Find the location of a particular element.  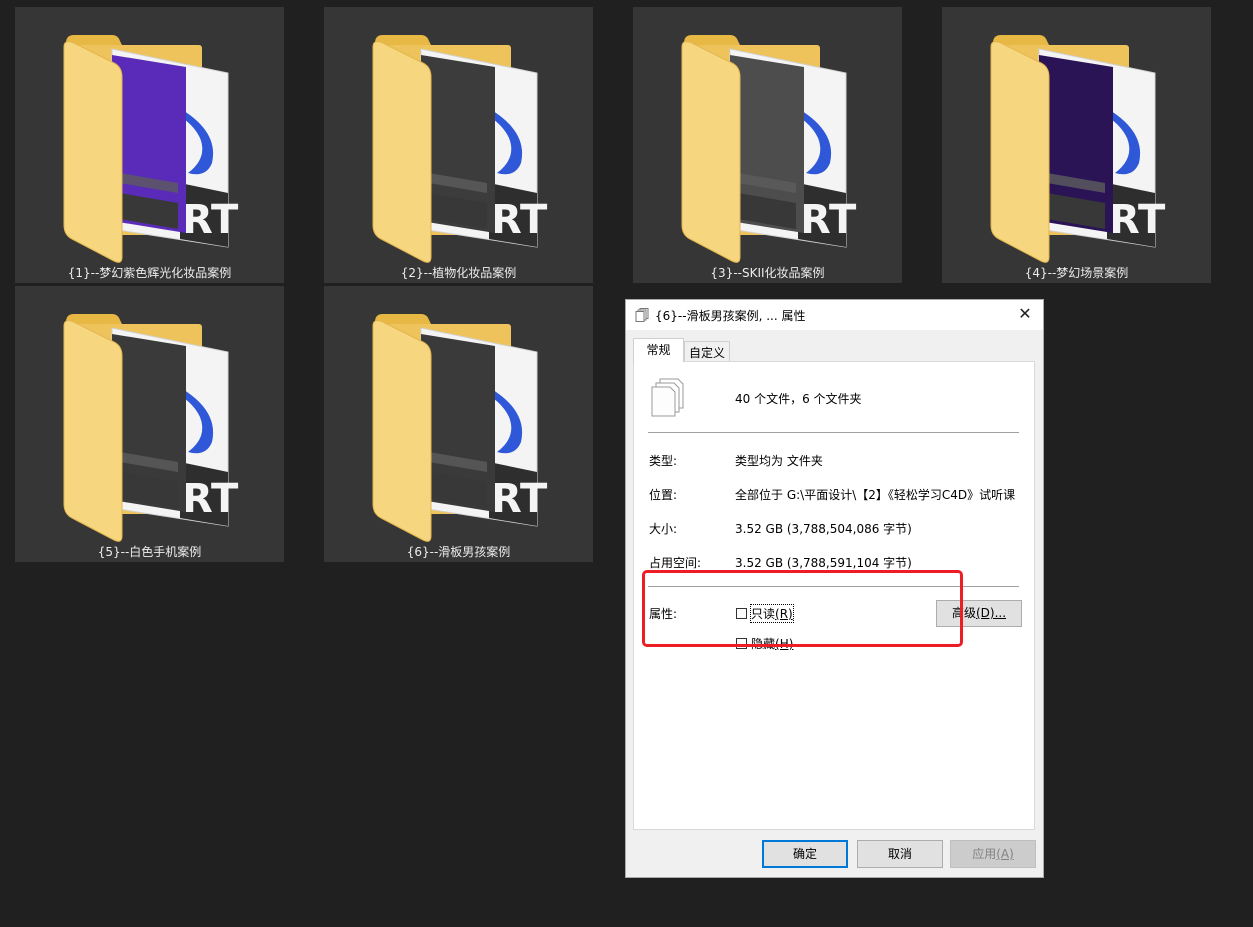

folder-name: {1}--梦幻紫色辉光化妆品案例 is located at coordinates (149, 273).